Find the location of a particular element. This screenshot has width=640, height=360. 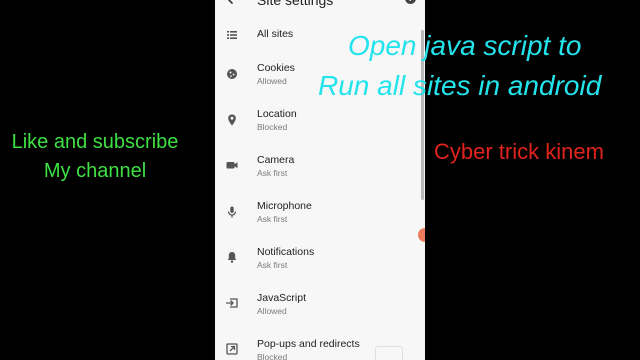

setting-title: Microphone is located at coordinates (284, 206).